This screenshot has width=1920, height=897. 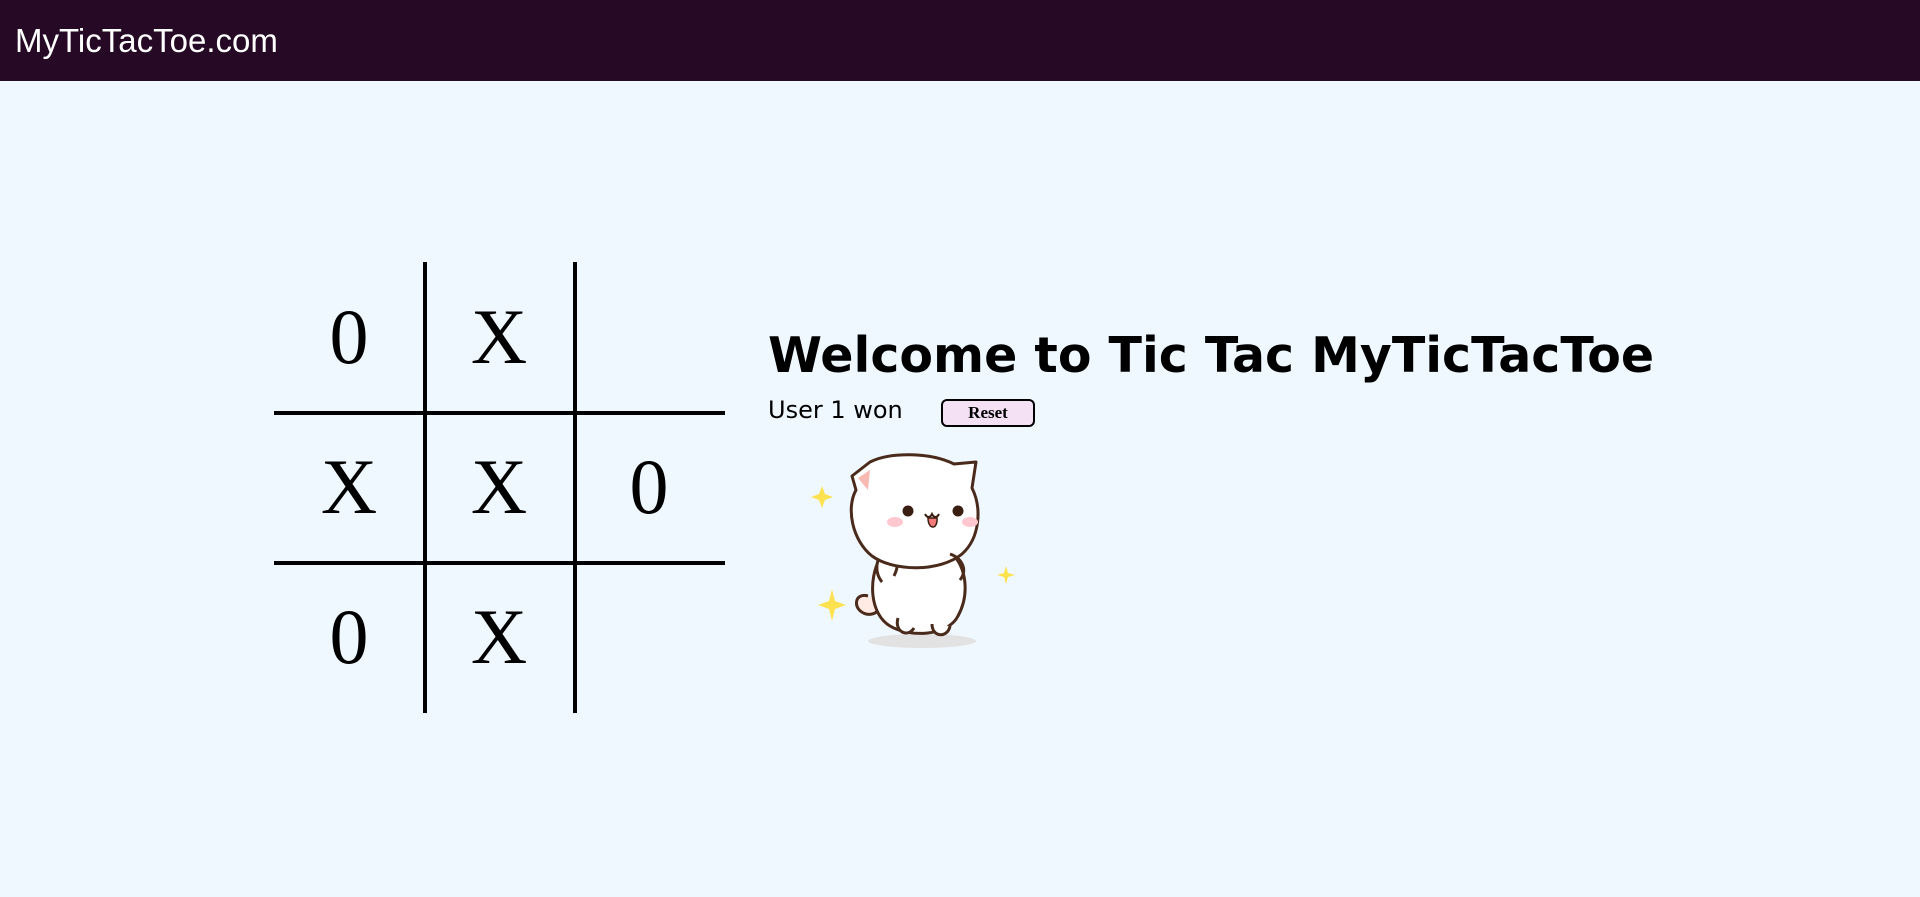 I want to click on board-cell-8: X, so click(x=499, y=637).